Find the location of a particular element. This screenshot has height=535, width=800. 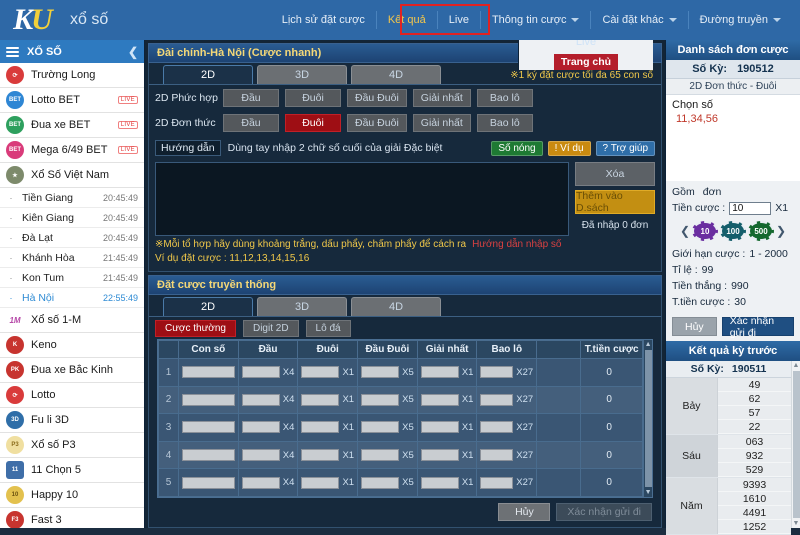

bet-option-baolo-phuchop: Bao lô is located at coordinates (504, 97).